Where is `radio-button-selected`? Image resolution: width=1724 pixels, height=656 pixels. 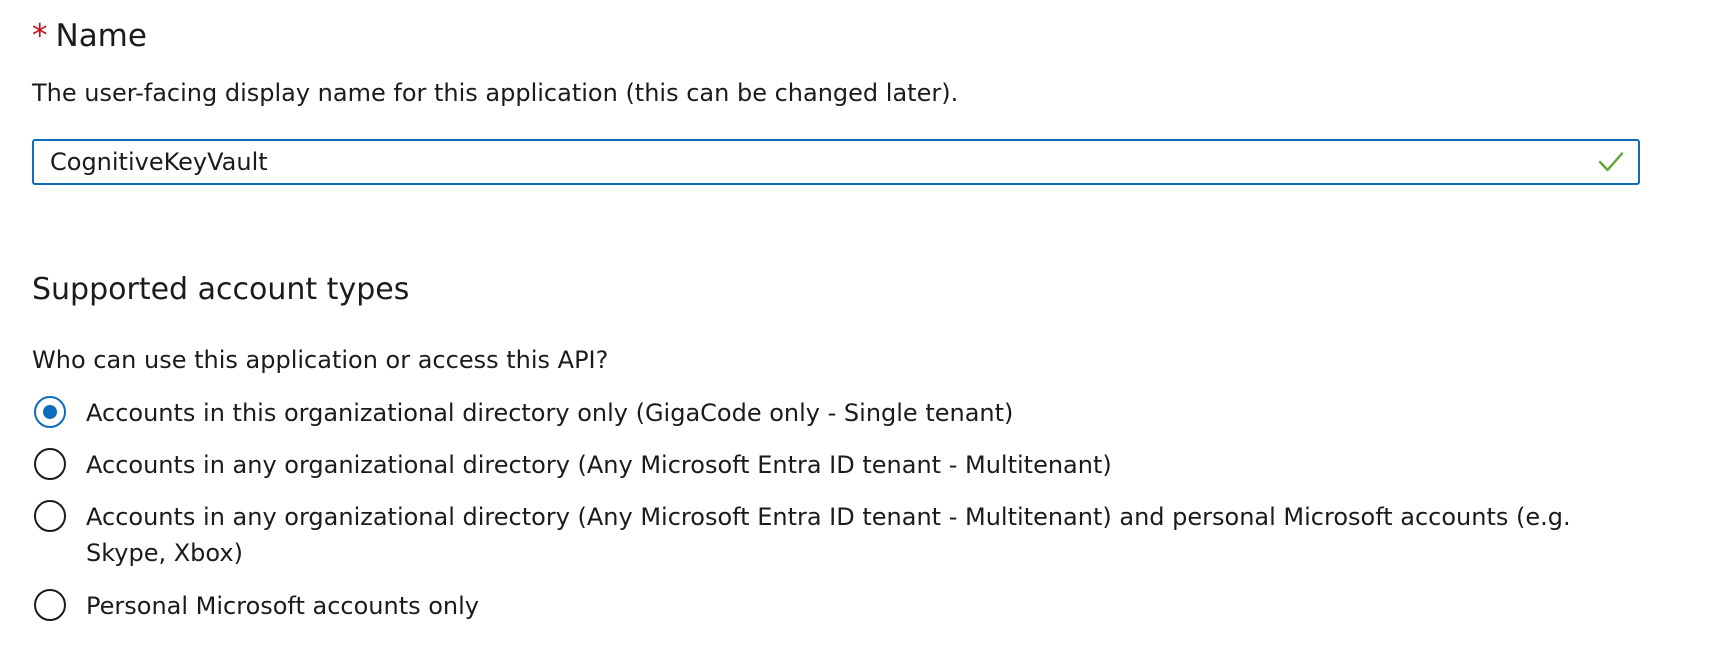
radio-button-selected is located at coordinates (50, 412).